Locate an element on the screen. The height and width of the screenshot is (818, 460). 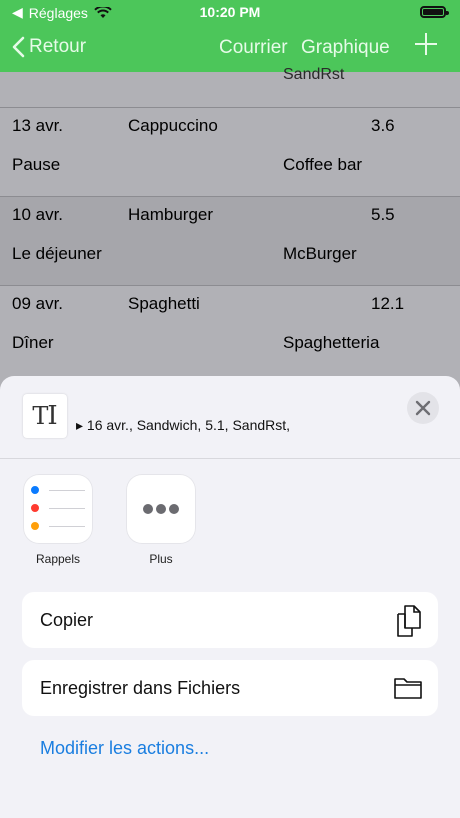
battery-icon is located at coordinates (434, 12).